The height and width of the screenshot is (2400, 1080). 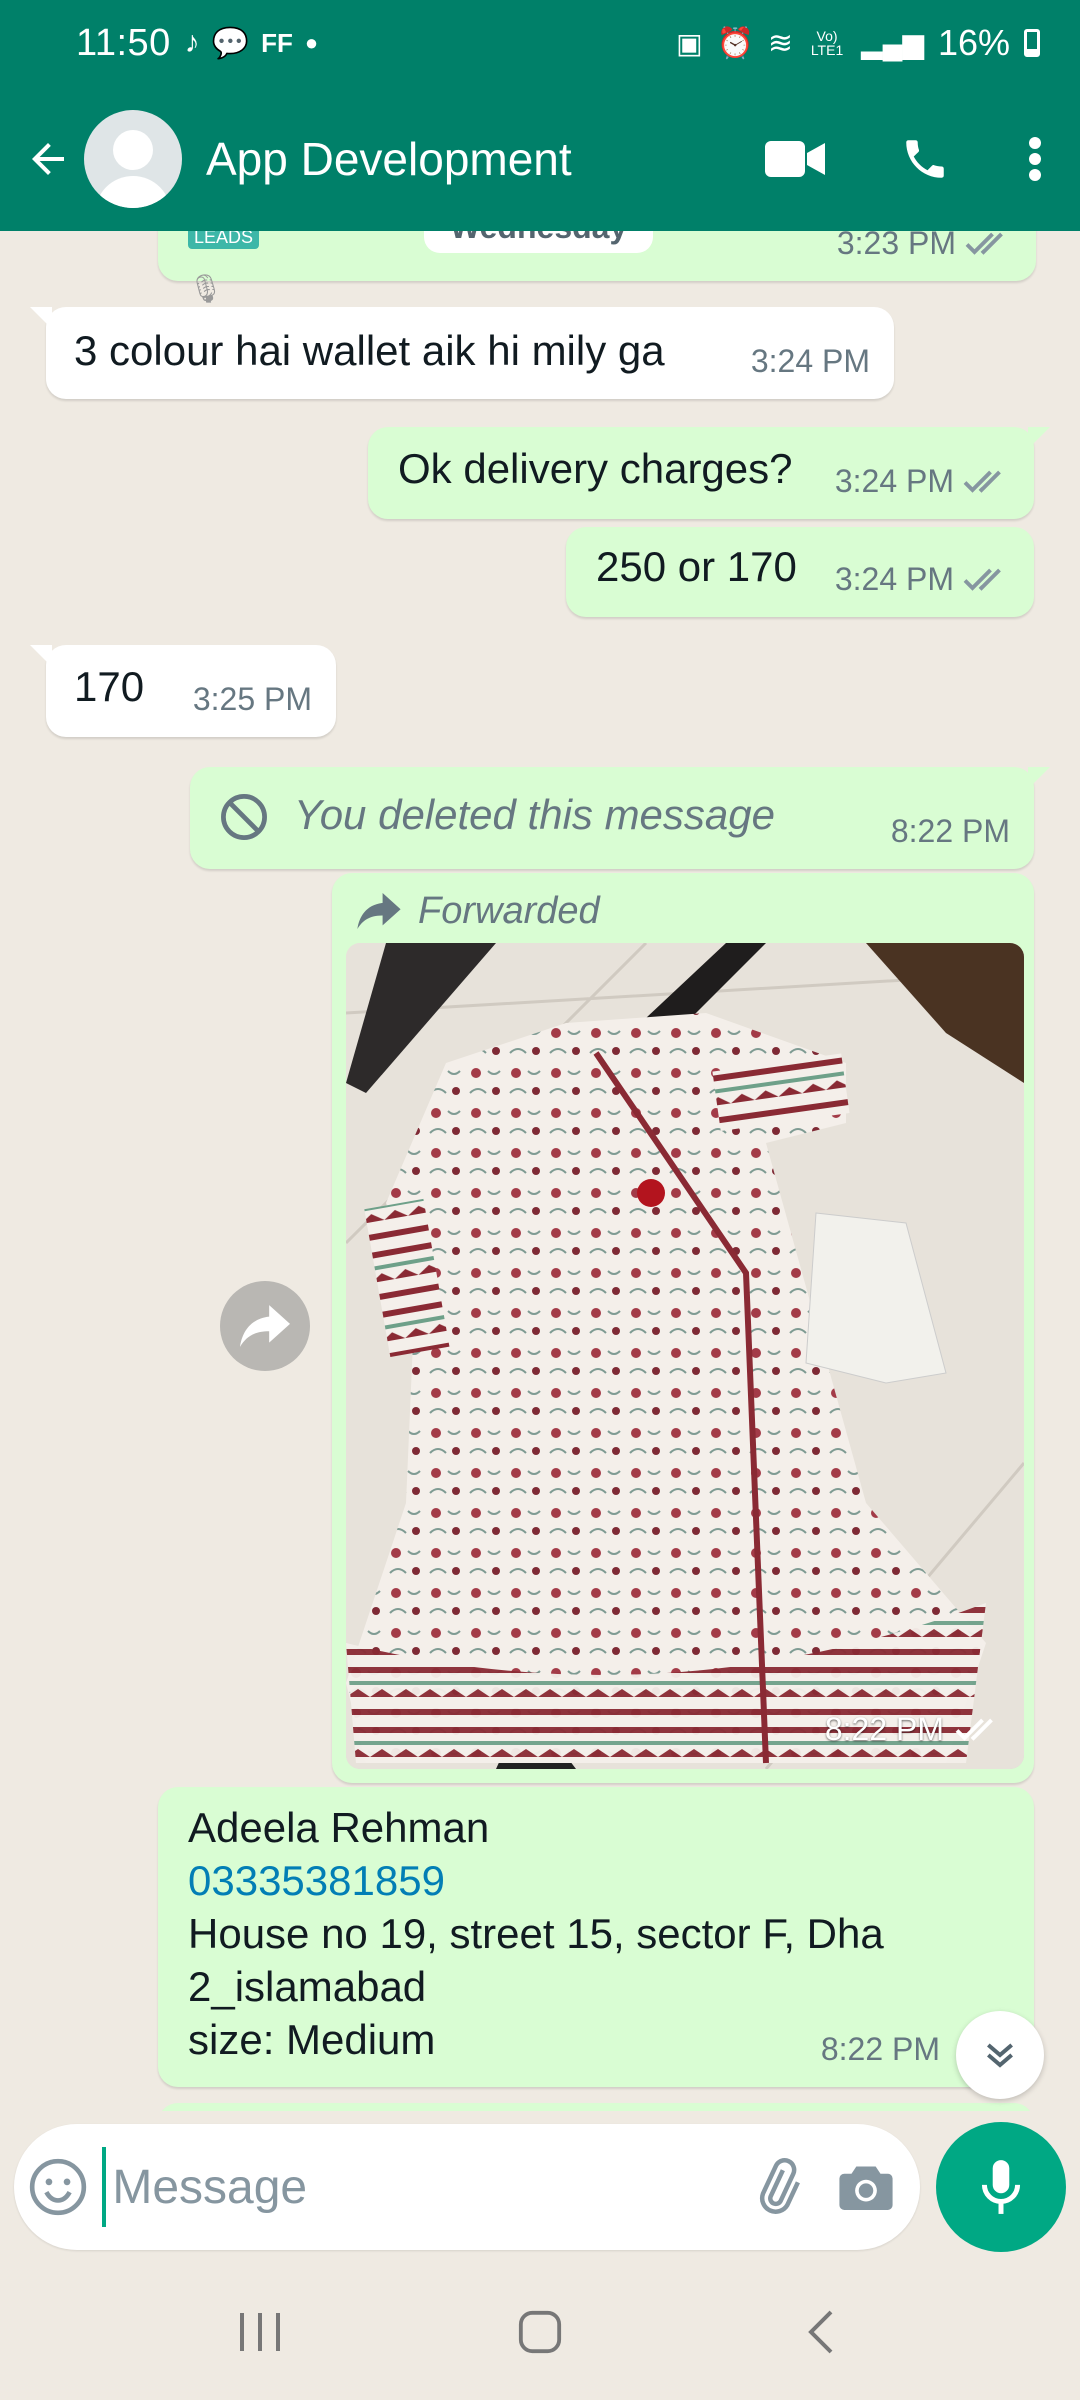 I want to click on forward-share-button, so click(x=265, y=1326).